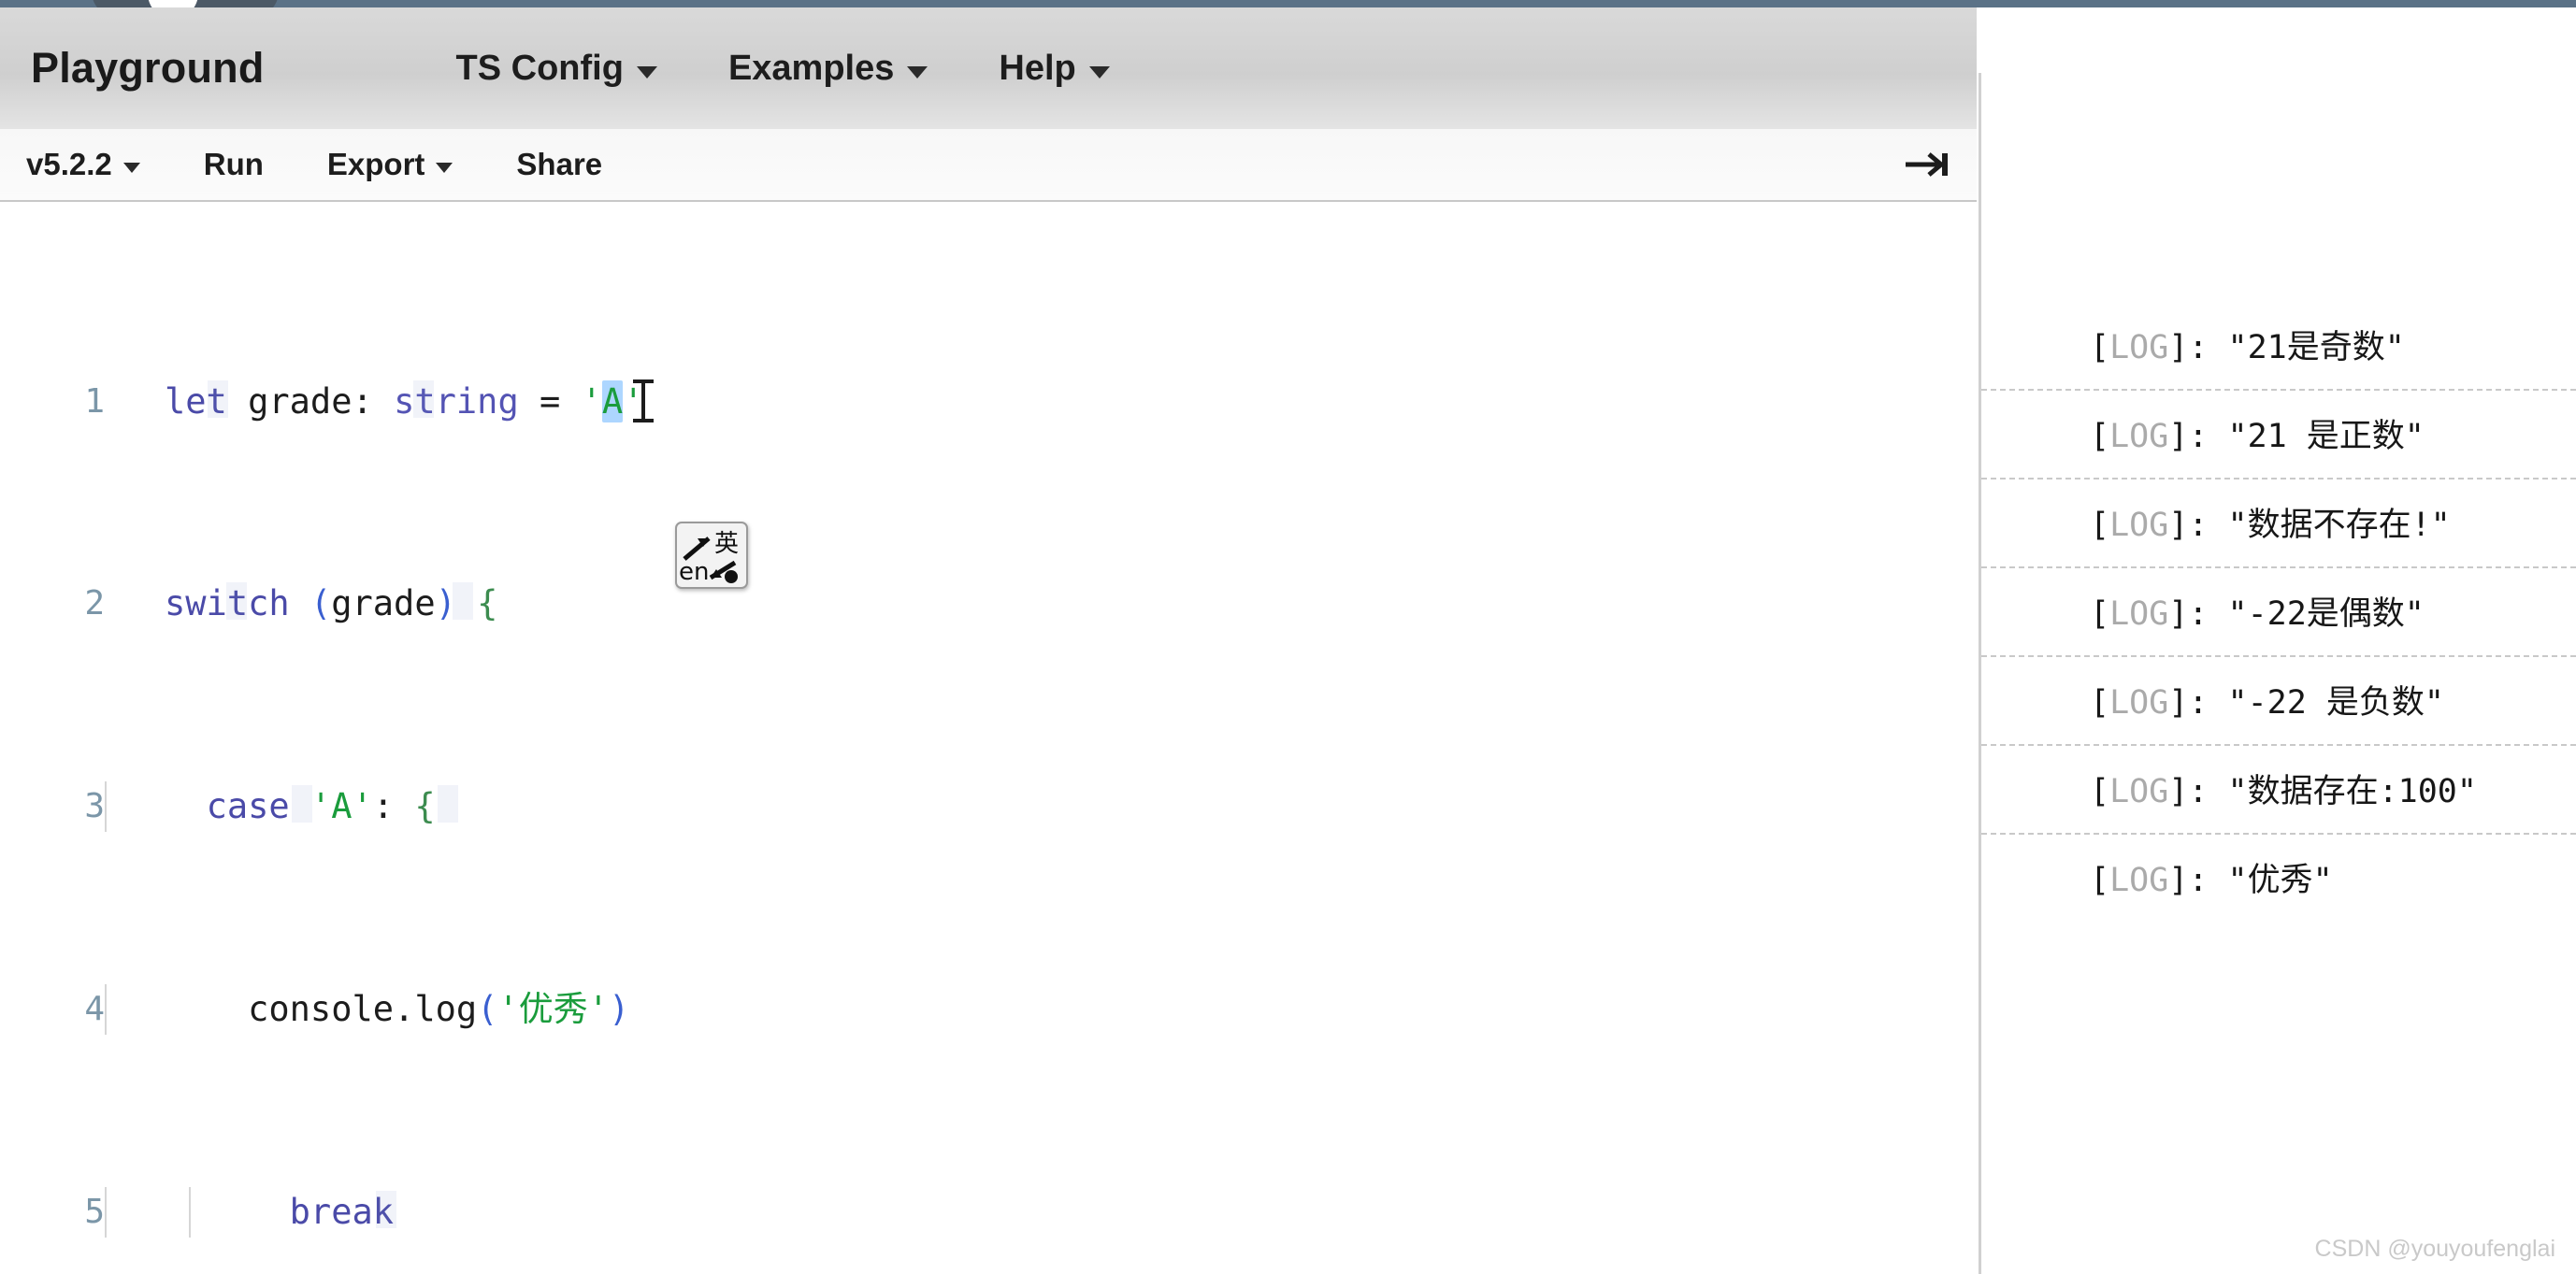  I want to click on line-number: 1, so click(95, 401).